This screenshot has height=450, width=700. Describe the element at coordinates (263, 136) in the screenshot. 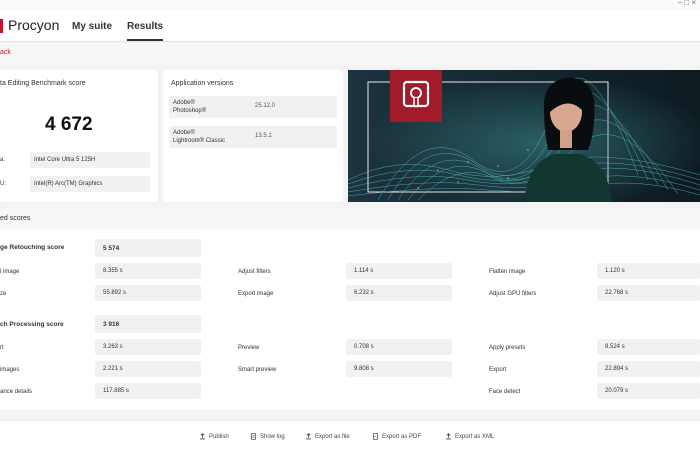

I see `lightroom-version: 13.5.1` at that location.